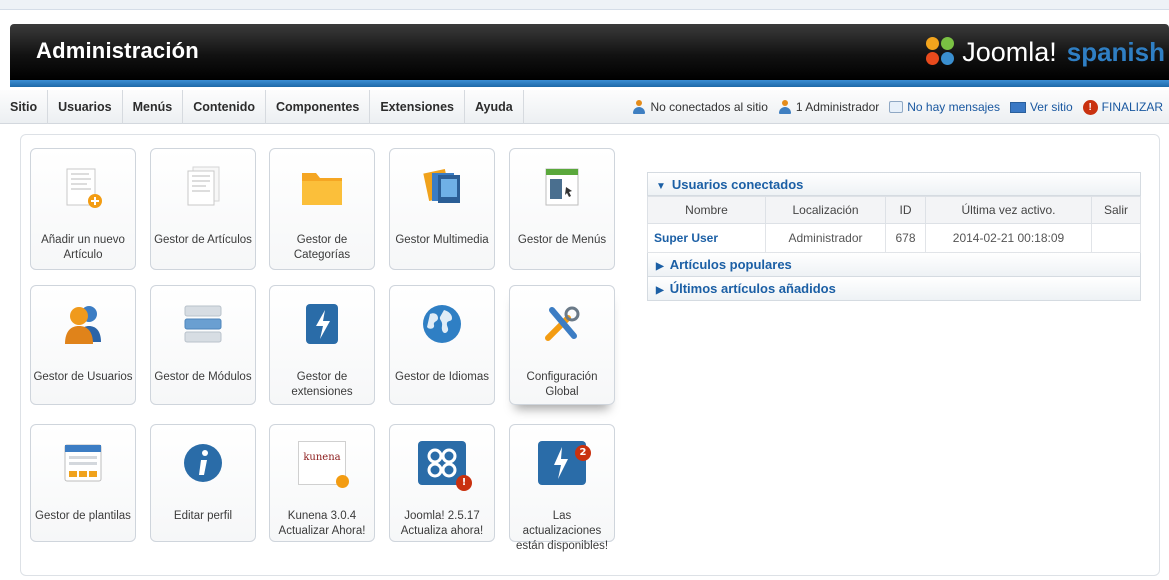  What do you see at coordinates (562, 209) in the screenshot?
I see `tile-menu-manager: Gestor de Menús` at bounding box center [562, 209].